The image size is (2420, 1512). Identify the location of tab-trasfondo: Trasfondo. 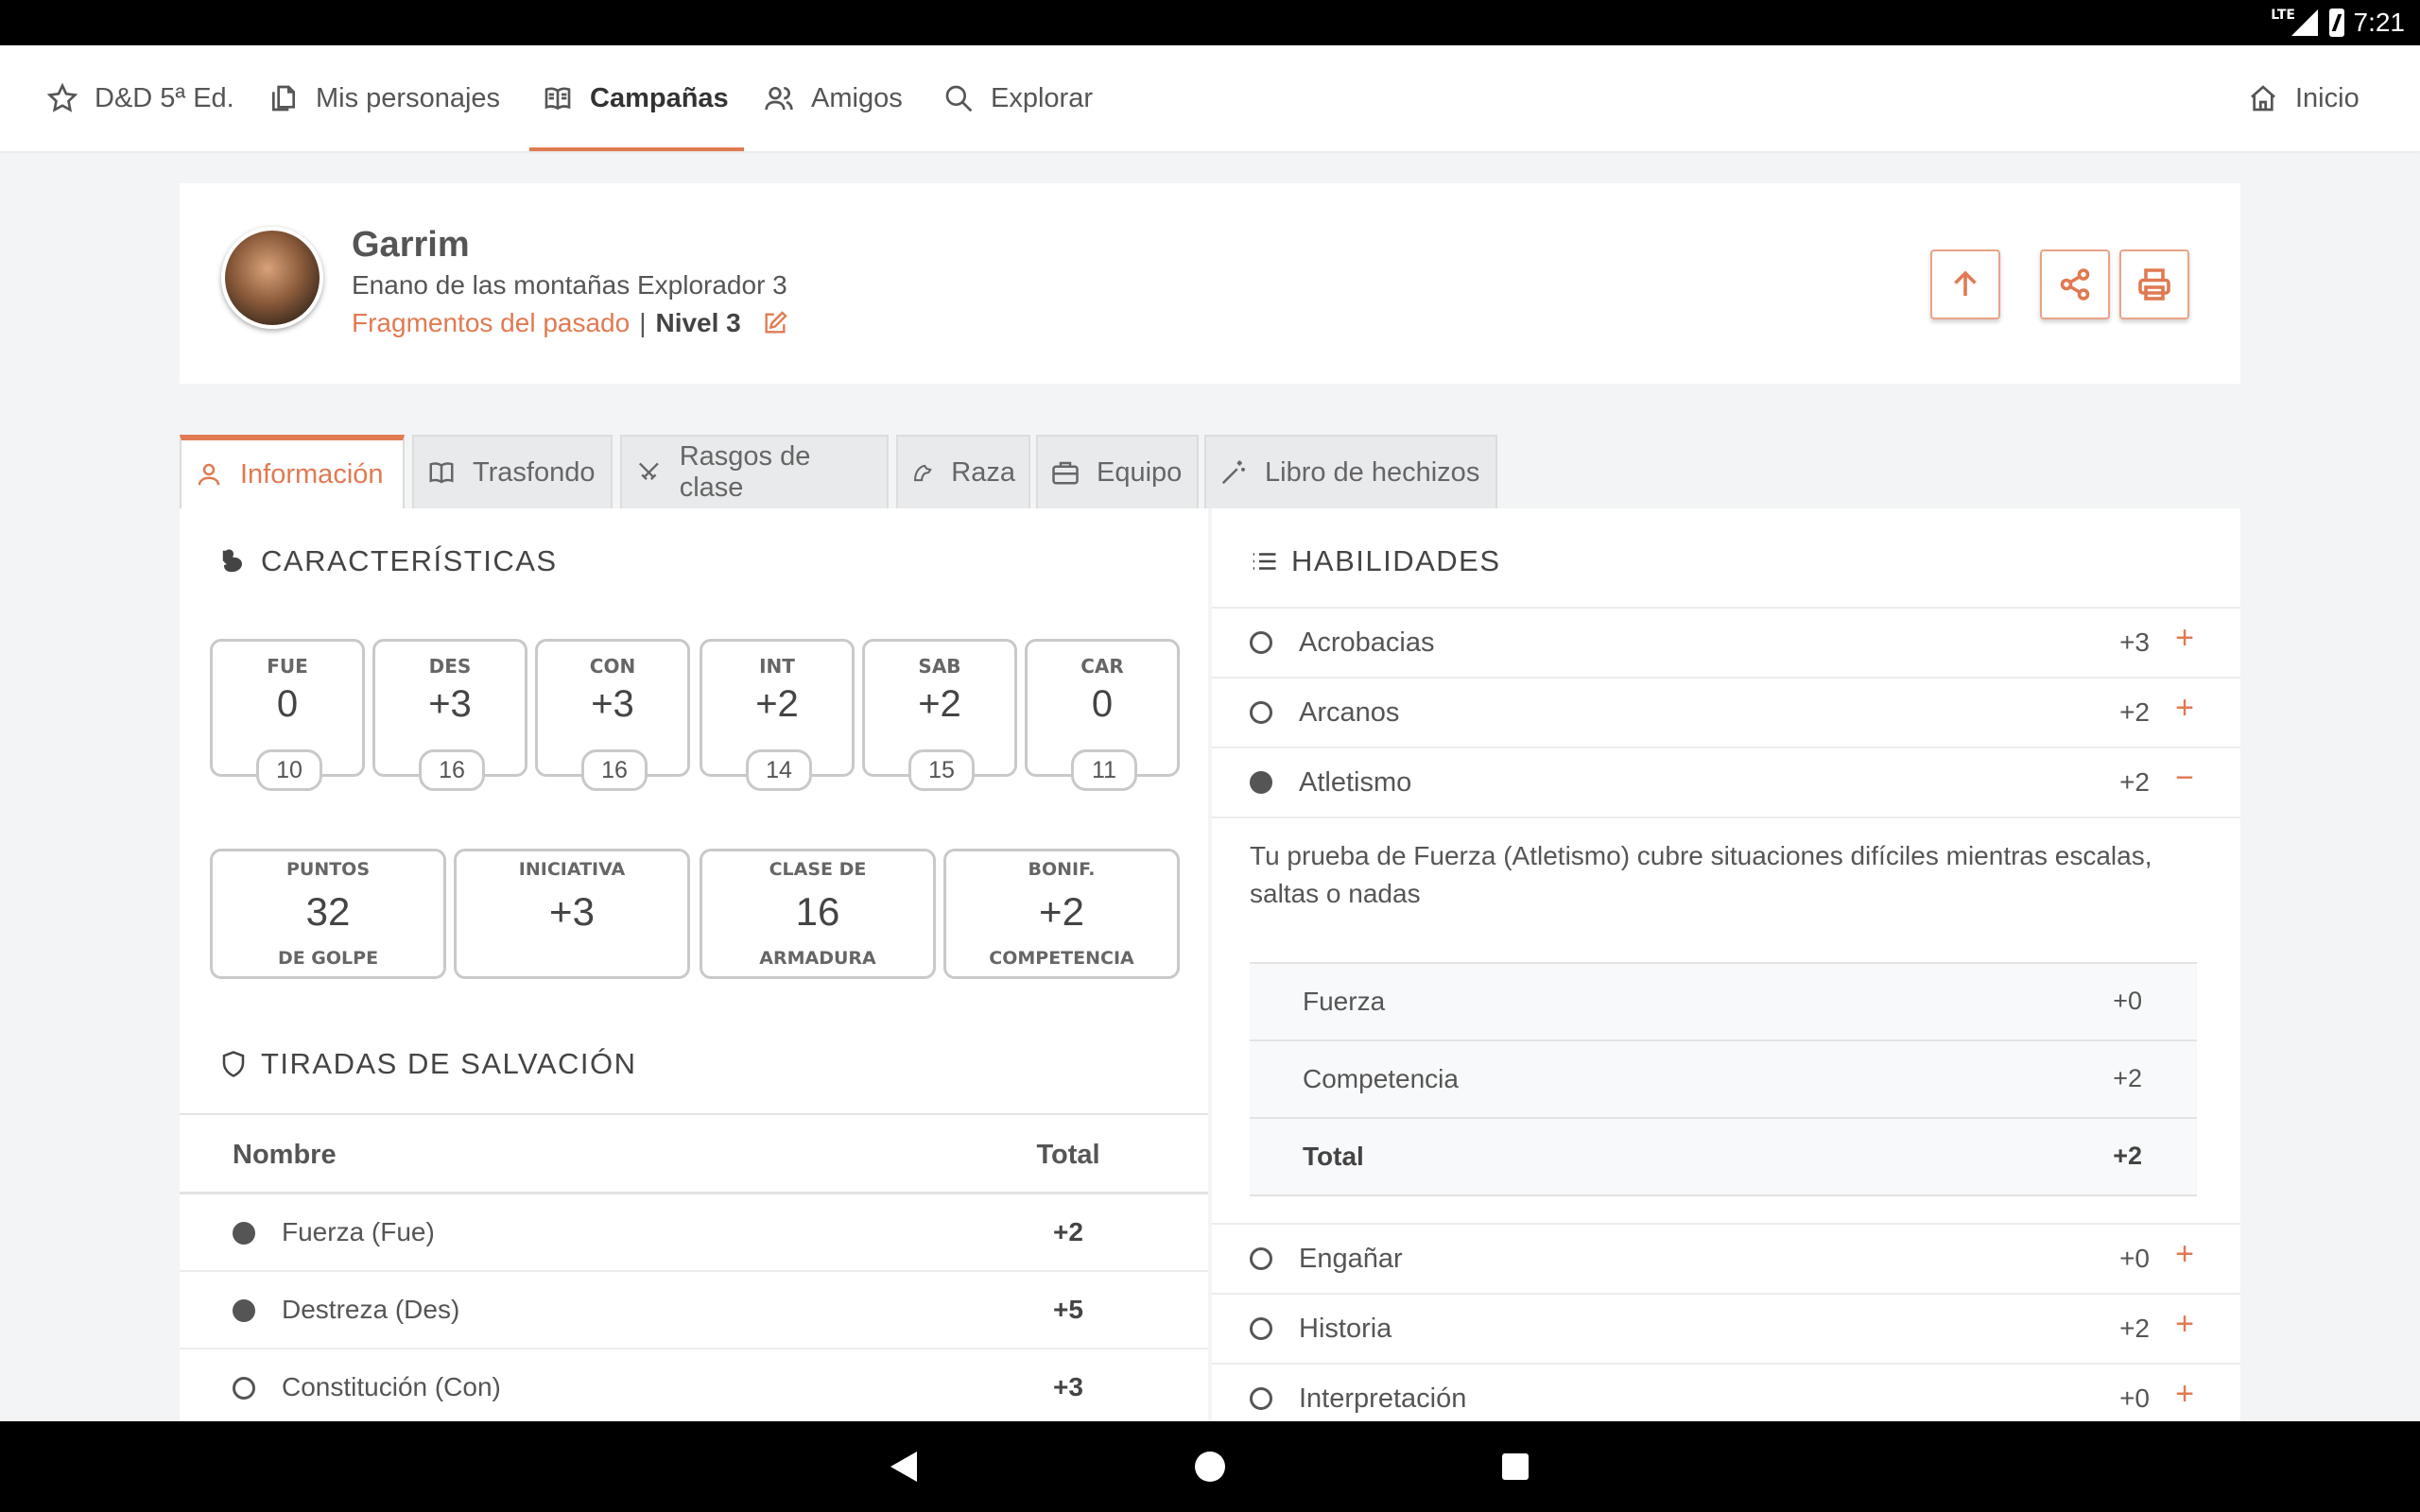
(512, 471).